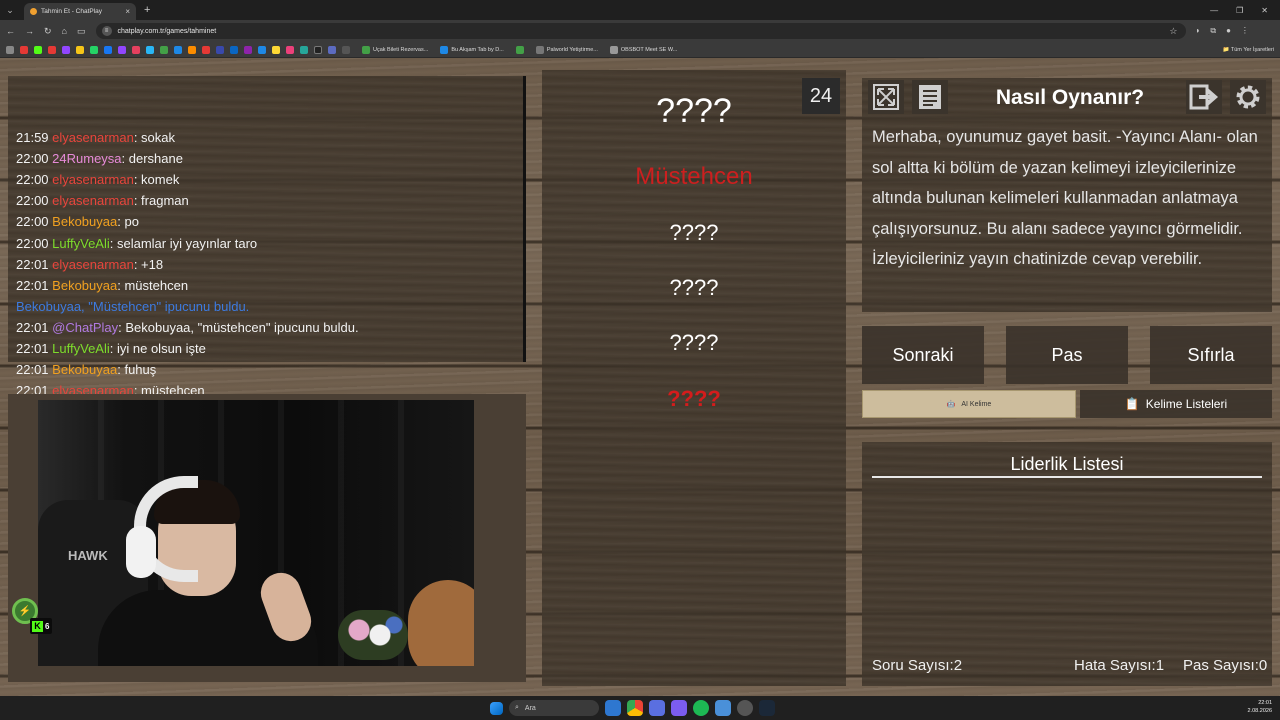 Image resolution: width=1280 pixels, height=720 pixels. What do you see at coordinates (47, 626) in the screenshot?
I see `viewer-count: 6` at bounding box center [47, 626].